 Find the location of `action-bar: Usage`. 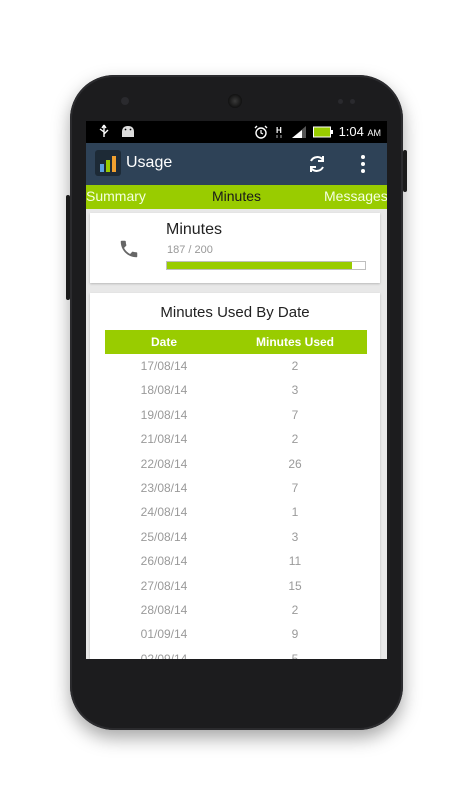

action-bar: Usage is located at coordinates (236, 164).